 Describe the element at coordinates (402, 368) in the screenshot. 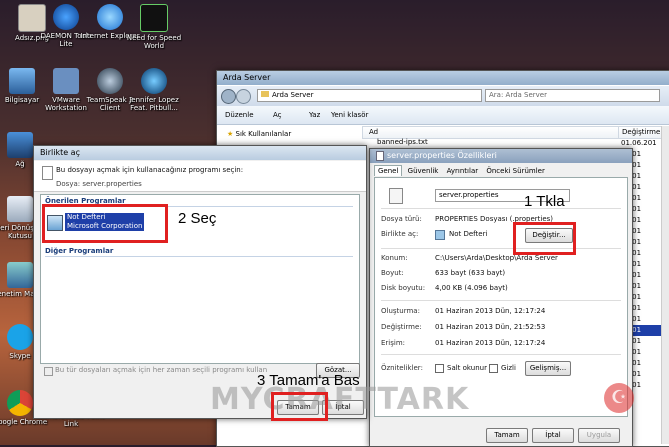

I see `attributes-label: Öznitelikler:` at that location.